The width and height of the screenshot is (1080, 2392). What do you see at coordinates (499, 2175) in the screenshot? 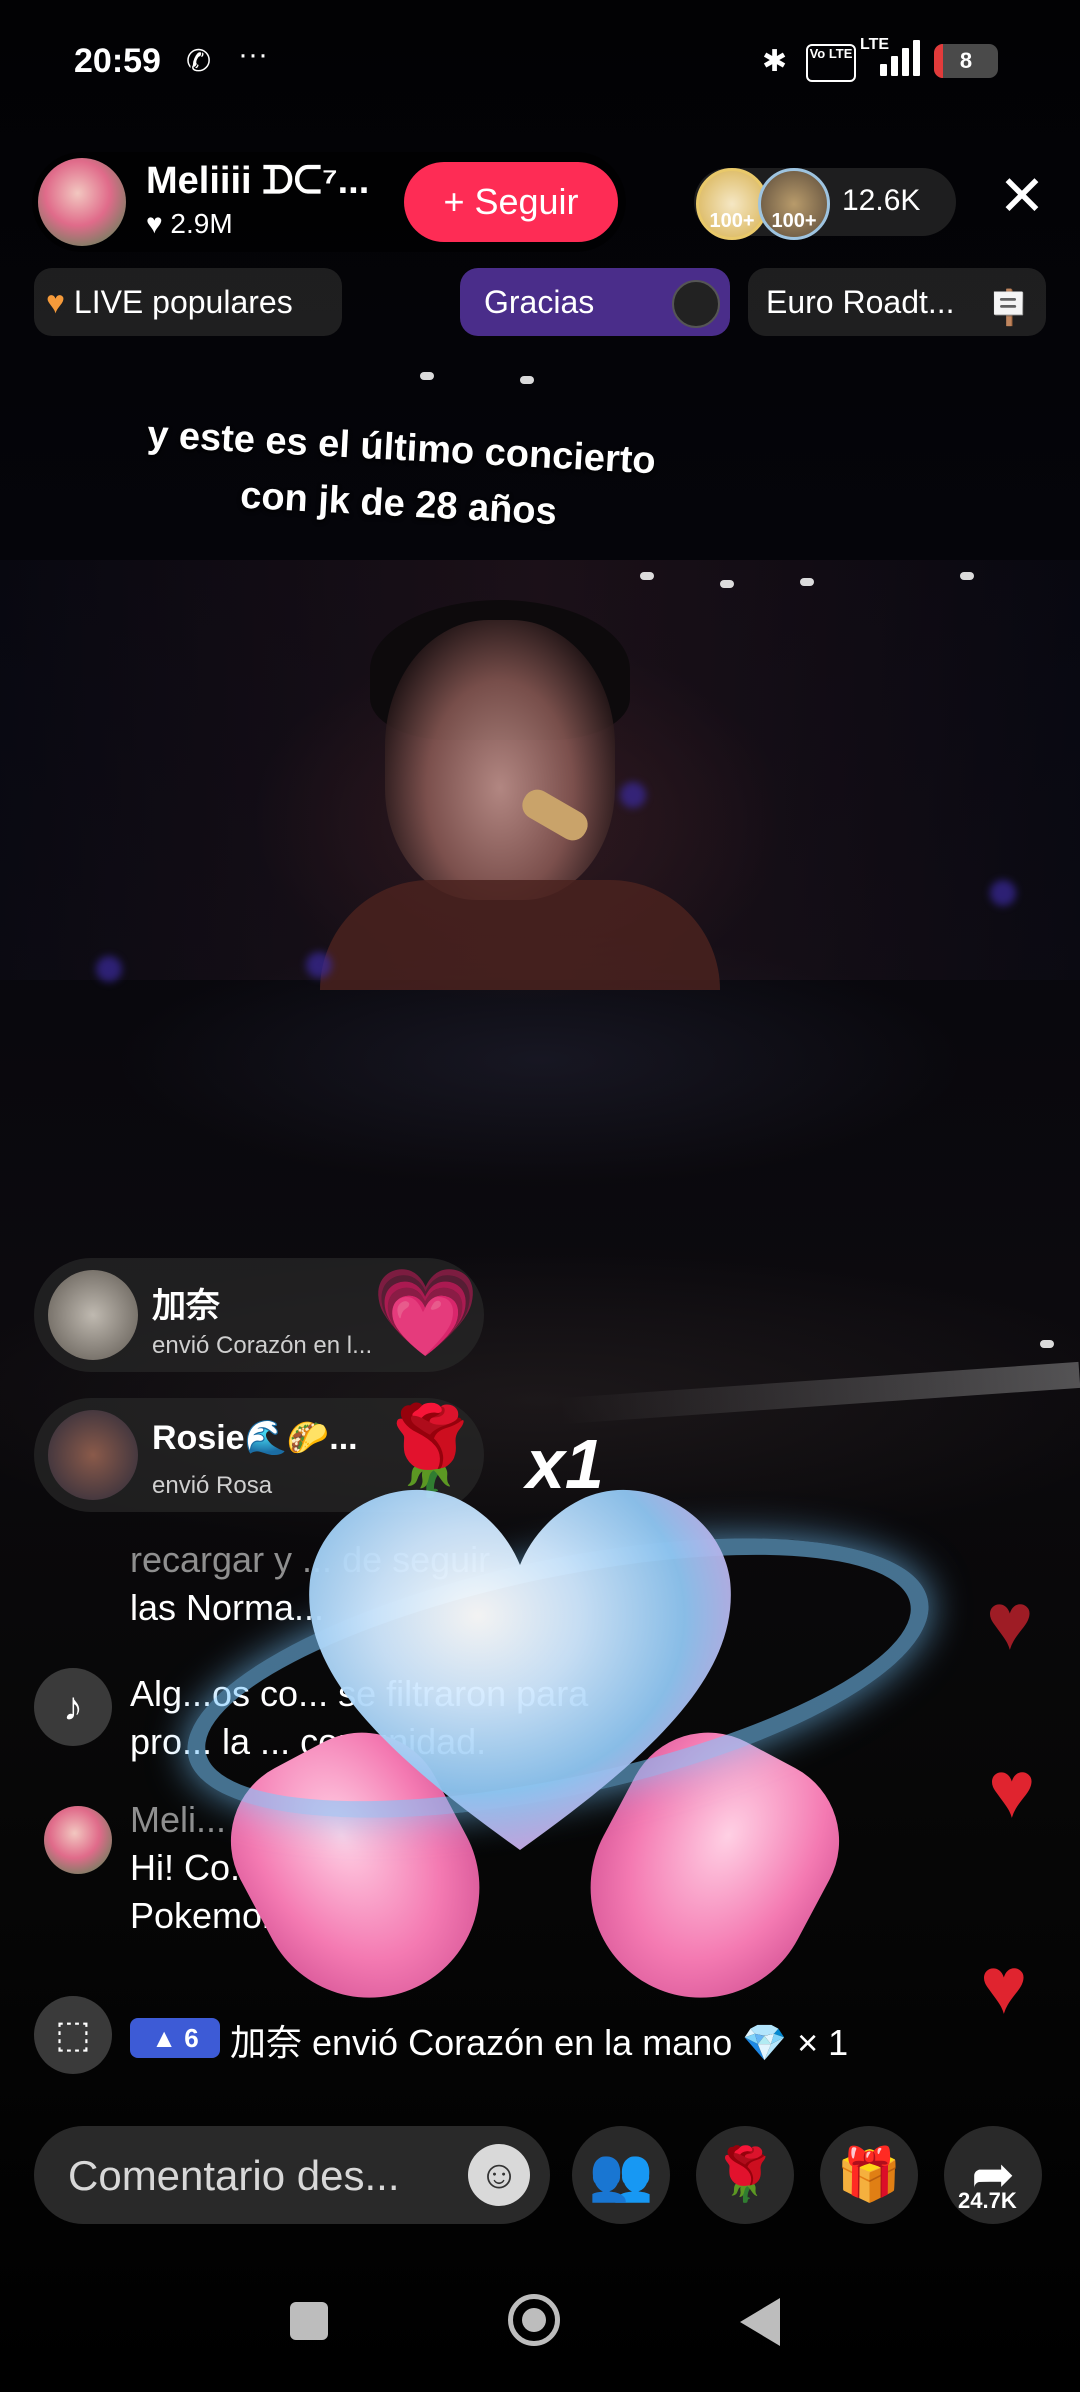
I see `emoji-icon: ☺` at bounding box center [499, 2175].